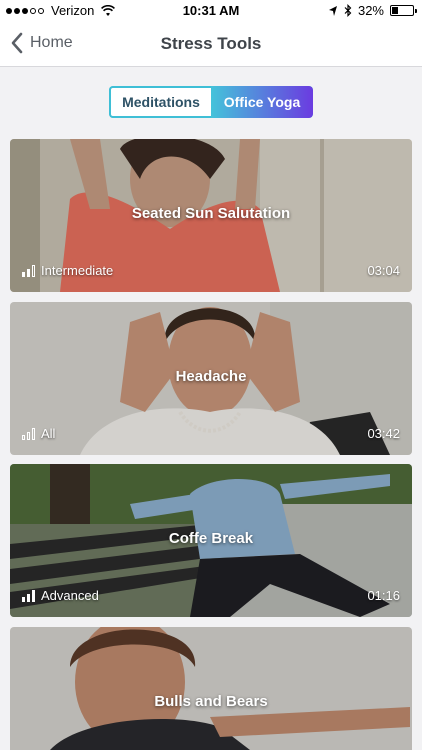 The image size is (422, 750). What do you see at coordinates (403, 10) in the screenshot?
I see `battery-icon` at bounding box center [403, 10].